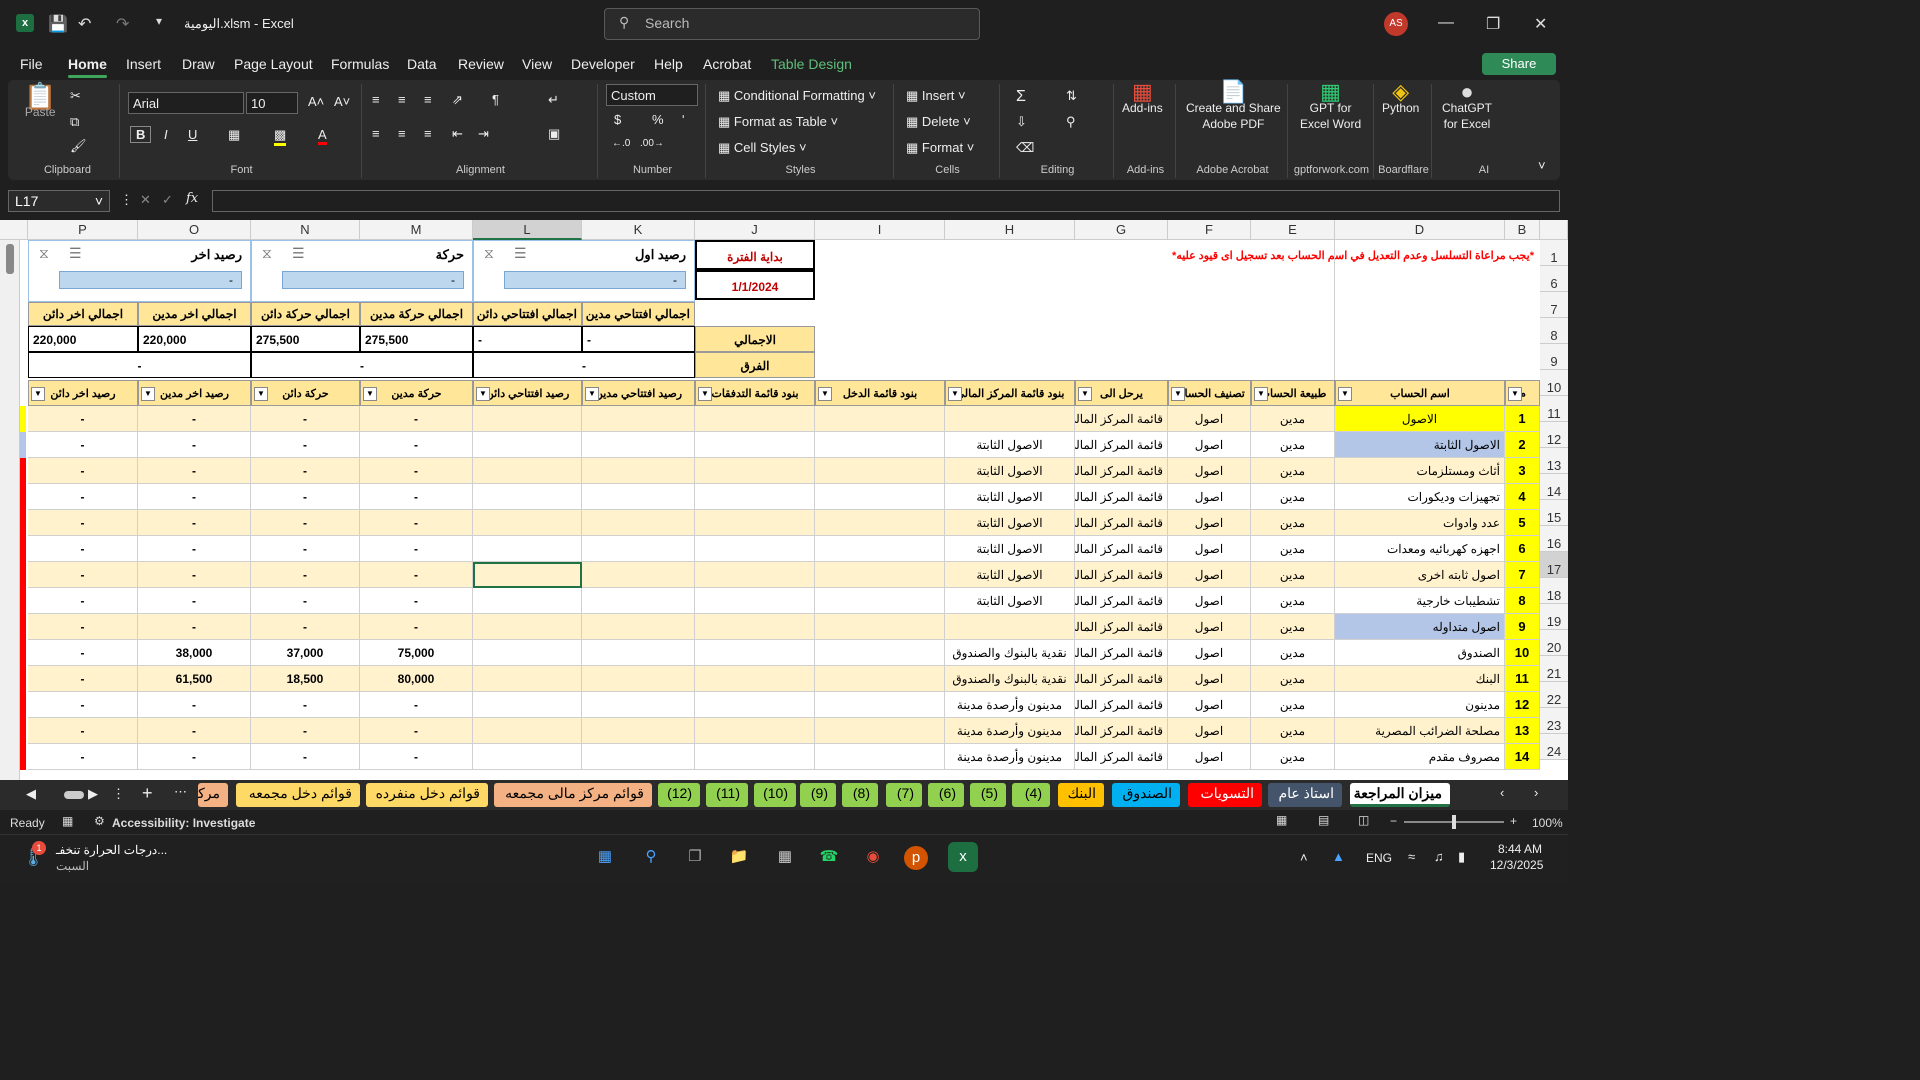  What do you see at coordinates (183, 823) in the screenshot?
I see `accessibility-status: Accessibility: Investigate` at bounding box center [183, 823].